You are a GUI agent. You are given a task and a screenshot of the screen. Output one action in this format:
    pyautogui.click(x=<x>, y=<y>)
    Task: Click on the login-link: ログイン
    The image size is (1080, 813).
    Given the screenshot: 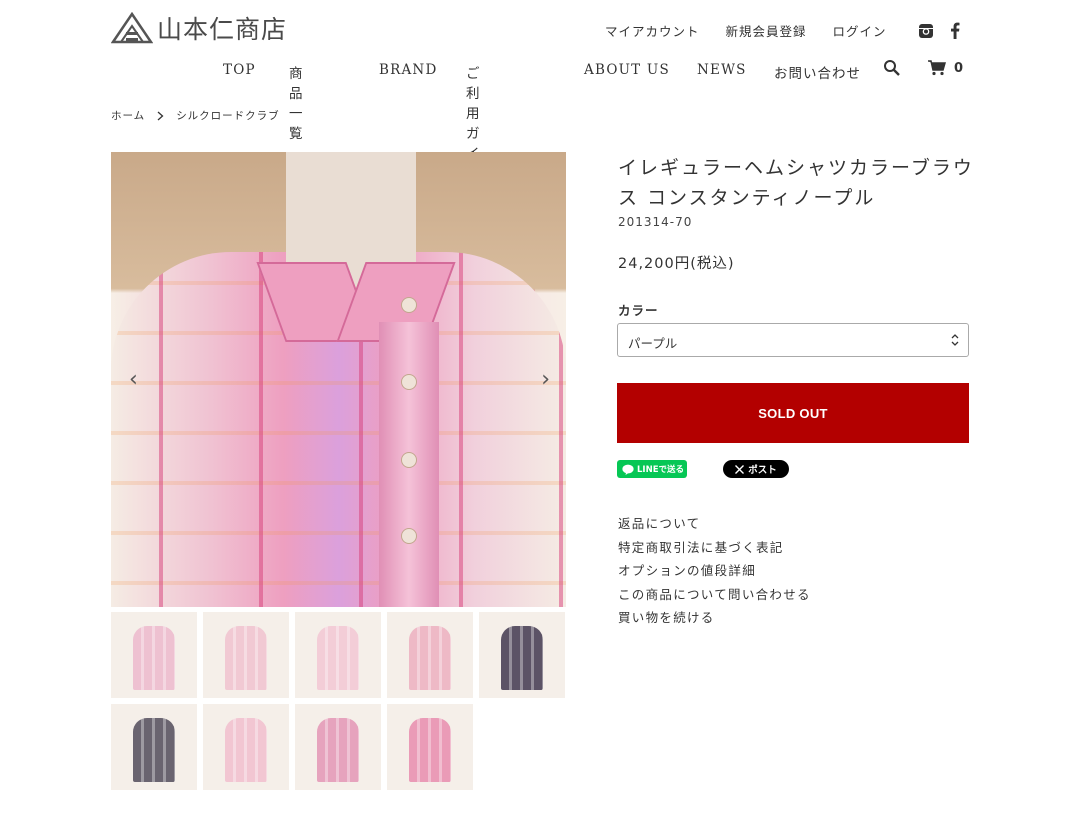 What is the action you would take?
    pyautogui.click(x=860, y=30)
    